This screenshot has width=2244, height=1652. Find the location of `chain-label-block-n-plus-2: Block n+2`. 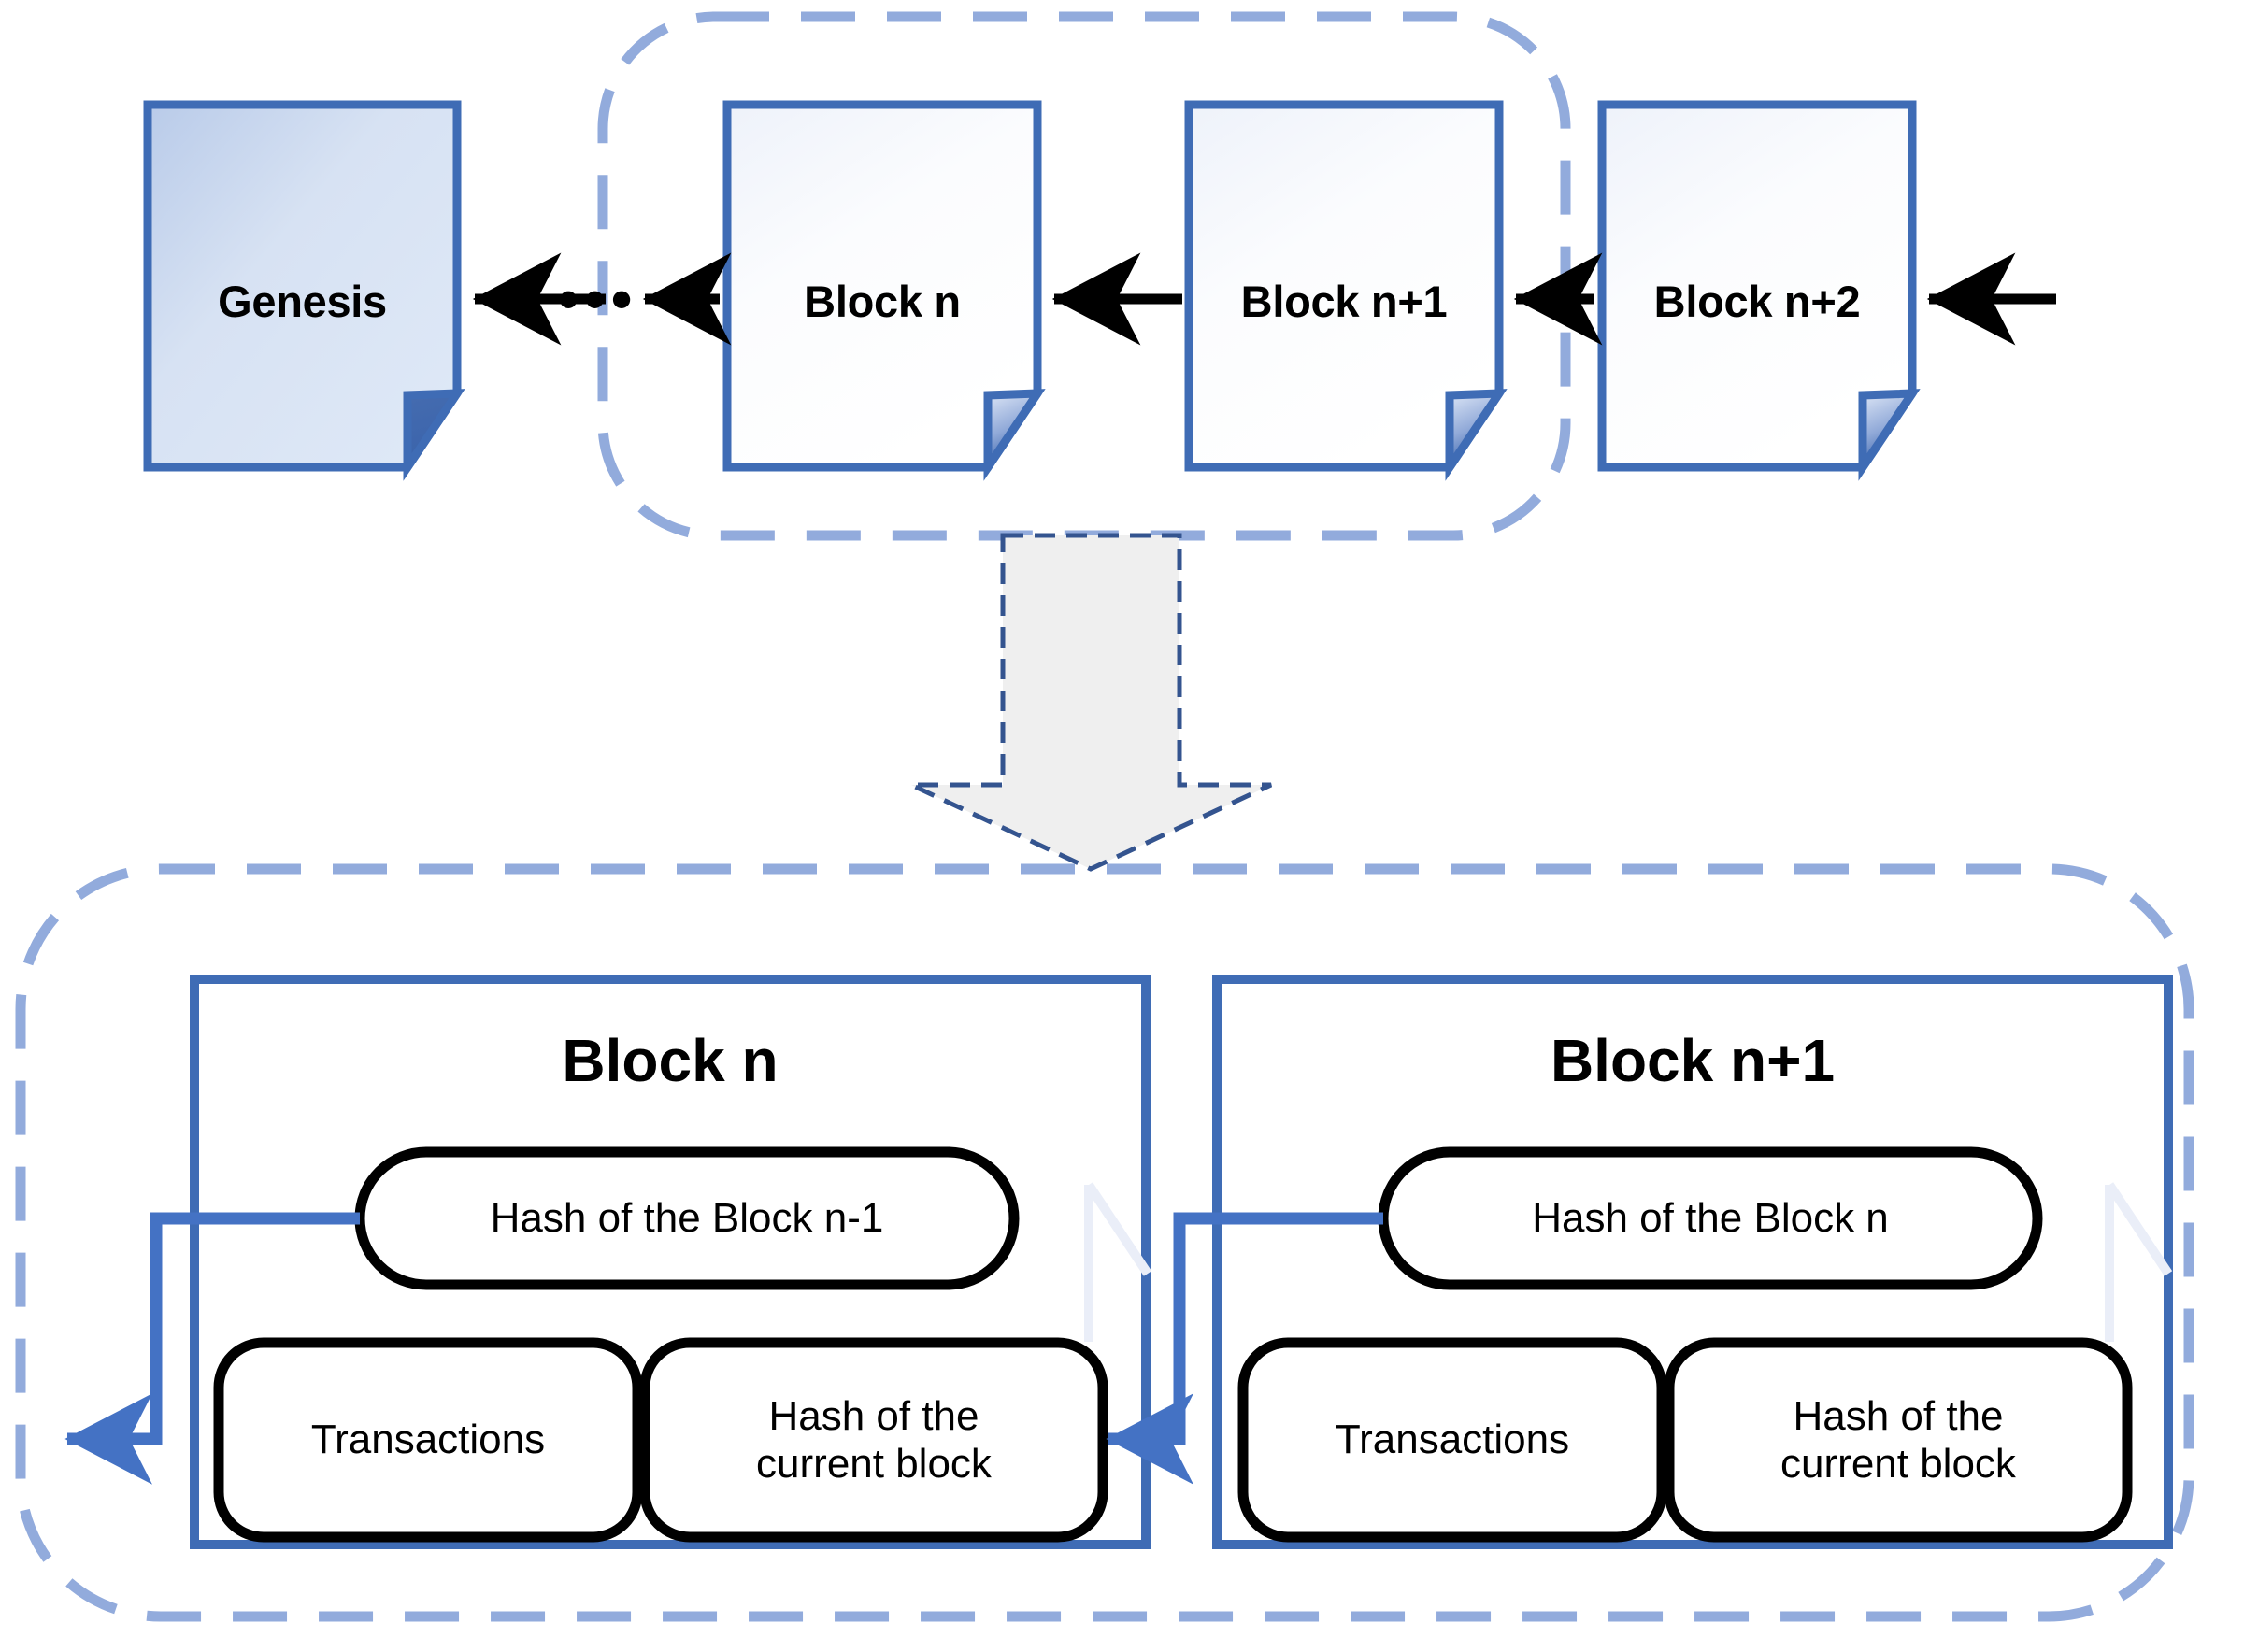

chain-label-block-n-plus-2: Block n+2 is located at coordinates (1757, 301).